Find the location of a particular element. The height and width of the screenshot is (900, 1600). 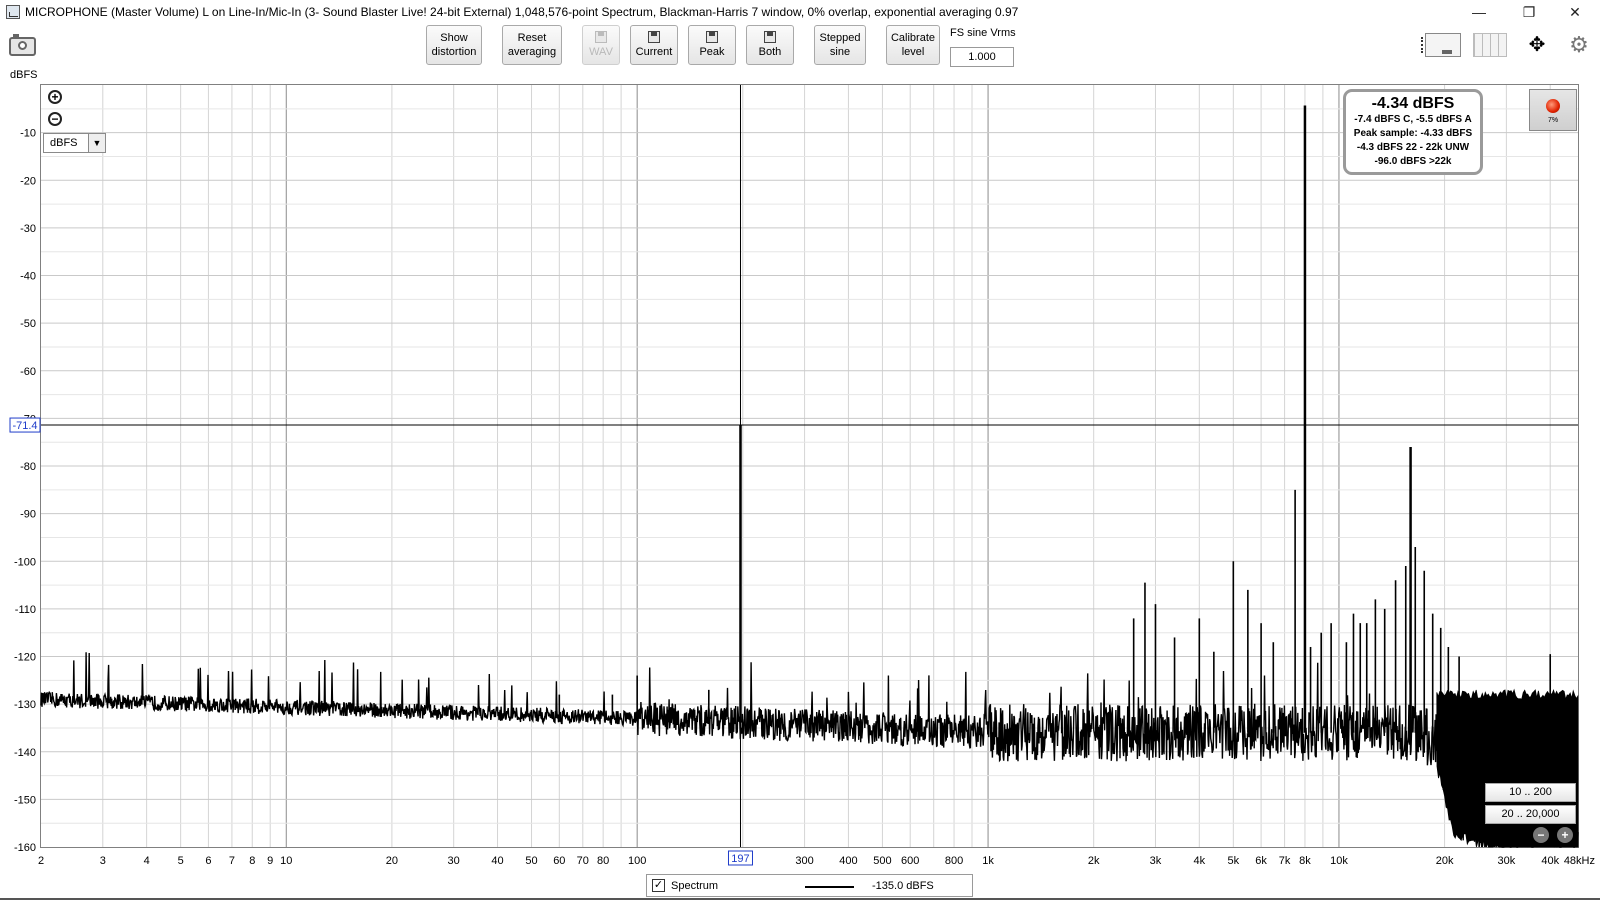

x-tick-label: 4k is located at coordinates (1200, 861).